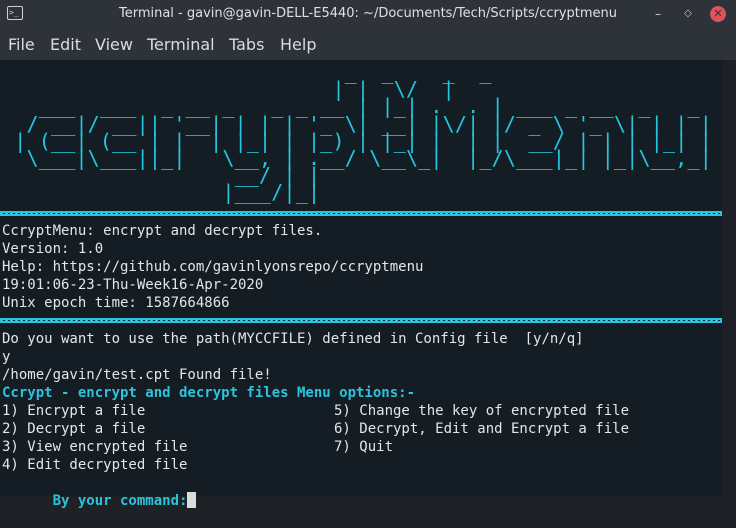 This screenshot has width=736, height=528. I want to click on option-encrypt: 1) Encrypt a file, so click(74, 411).